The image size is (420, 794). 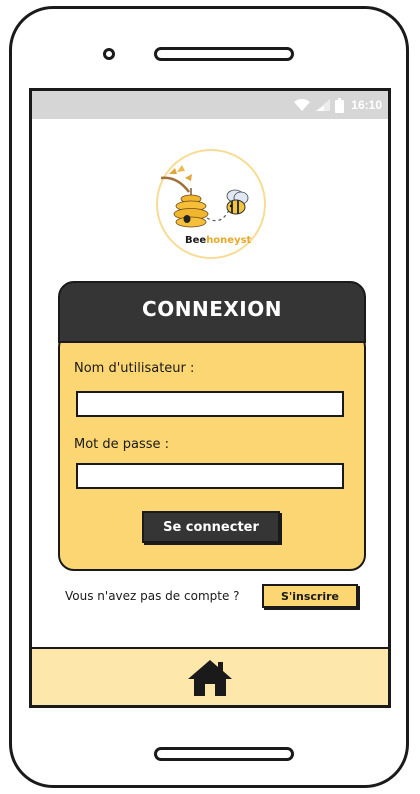 I want to click on login-button: Se connecter, so click(x=211, y=527).